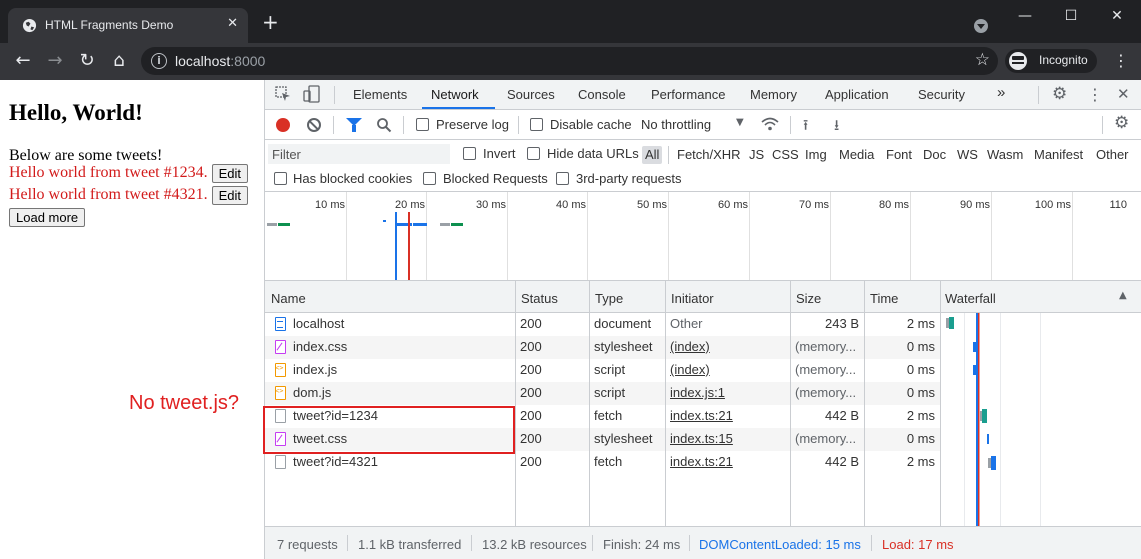  I want to click on tab-console: Console, so click(602, 94).